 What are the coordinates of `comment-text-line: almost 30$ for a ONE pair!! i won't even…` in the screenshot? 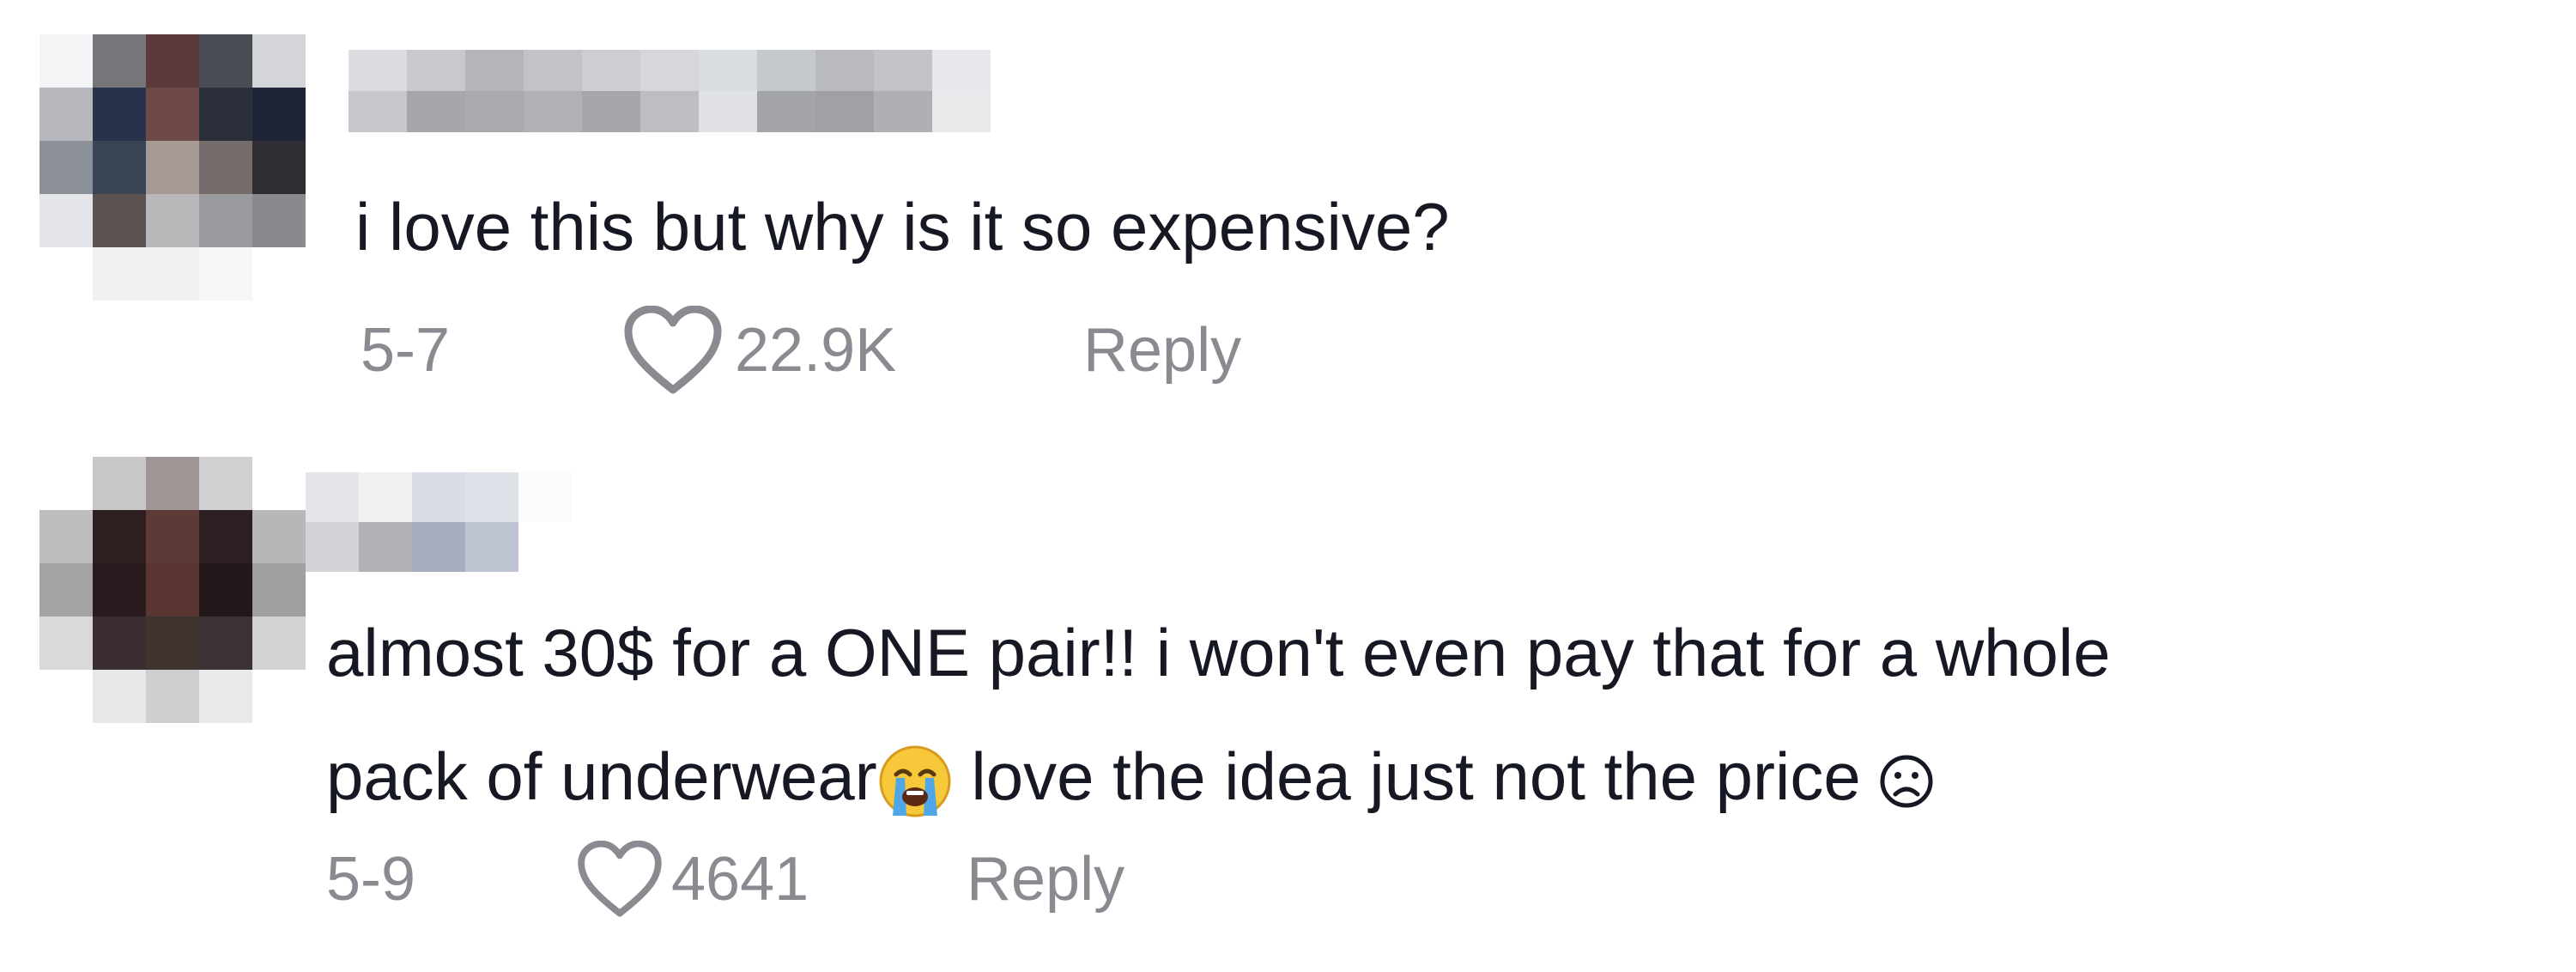 It's located at (1218, 652).